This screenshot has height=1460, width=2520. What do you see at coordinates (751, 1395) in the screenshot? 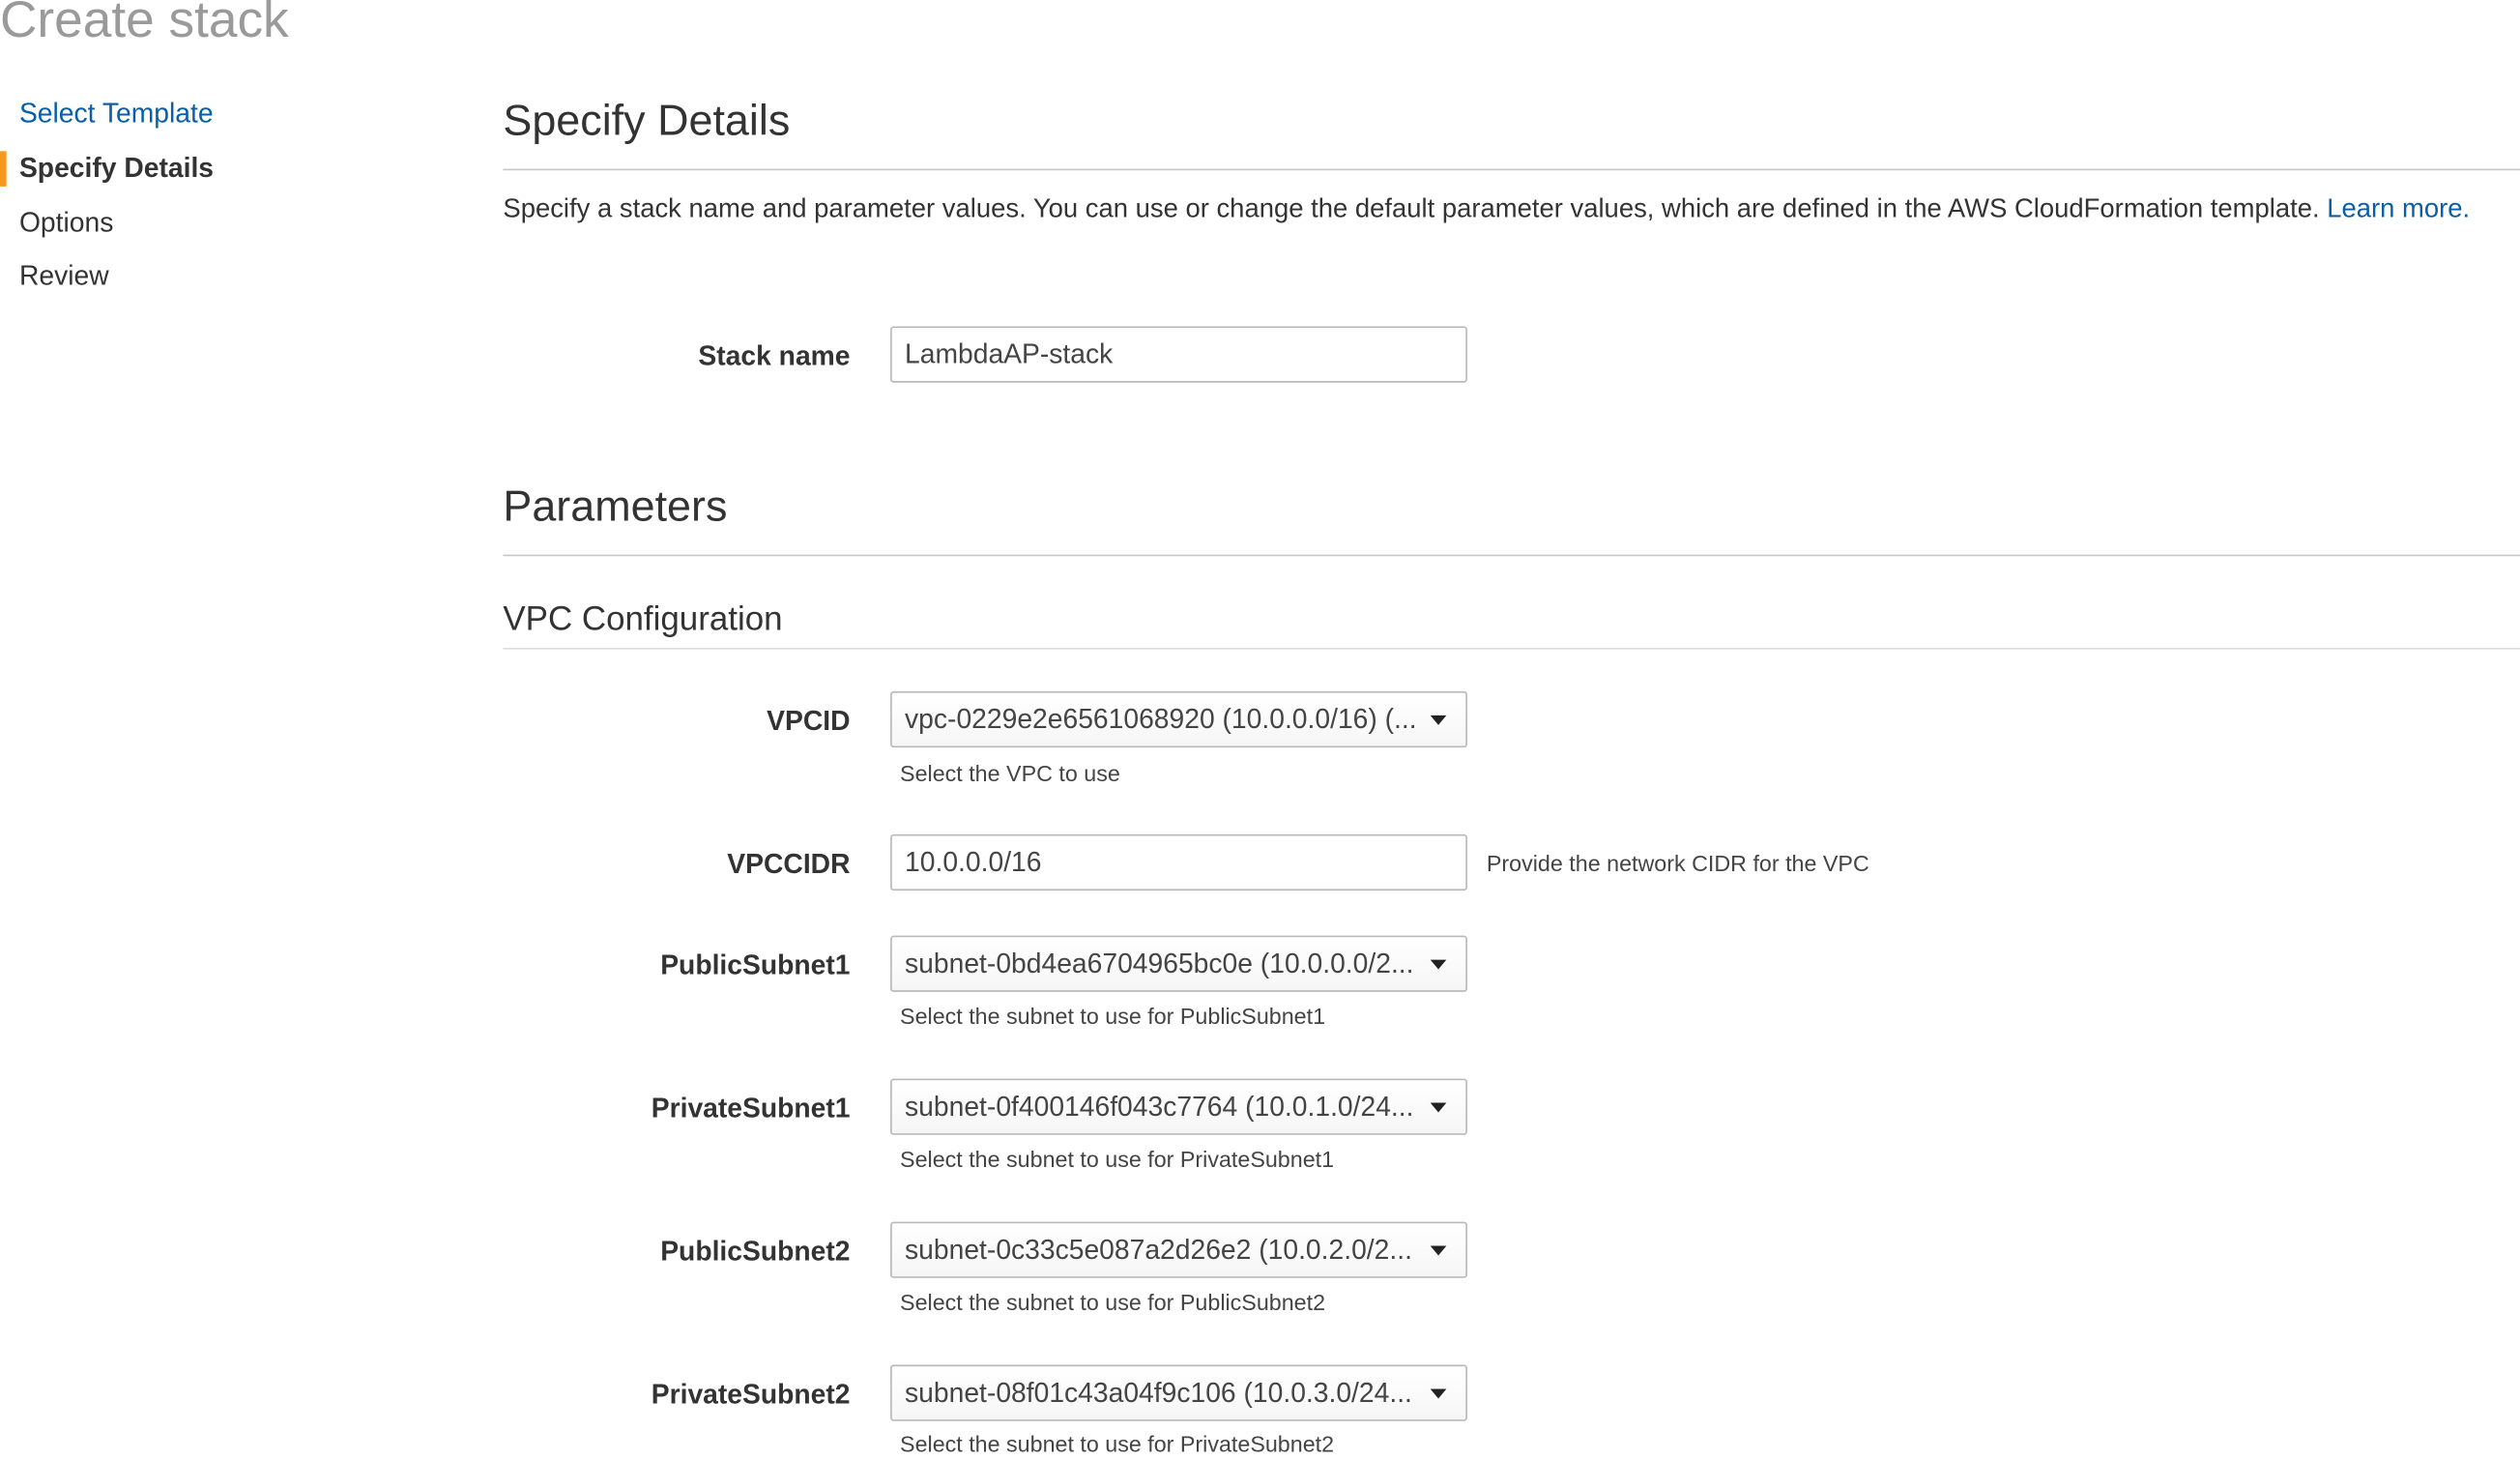
I see `private-subnet2-label: PrivateSubnet2` at bounding box center [751, 1395].